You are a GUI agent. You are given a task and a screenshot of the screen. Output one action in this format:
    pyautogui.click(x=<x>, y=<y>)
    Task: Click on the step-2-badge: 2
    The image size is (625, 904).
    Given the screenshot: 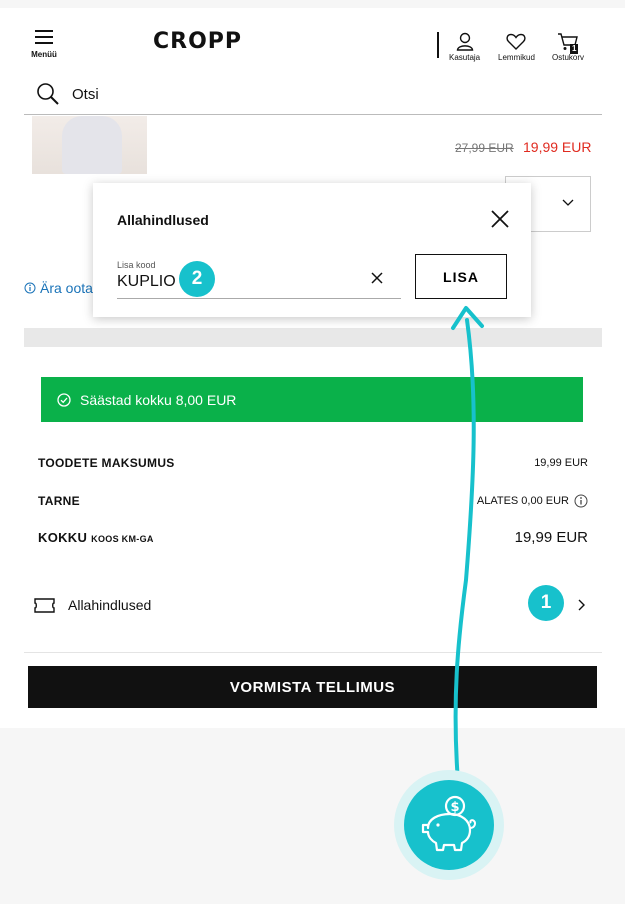 What is the action you would take?
    pyautogui.click(x=197, y=279)
    